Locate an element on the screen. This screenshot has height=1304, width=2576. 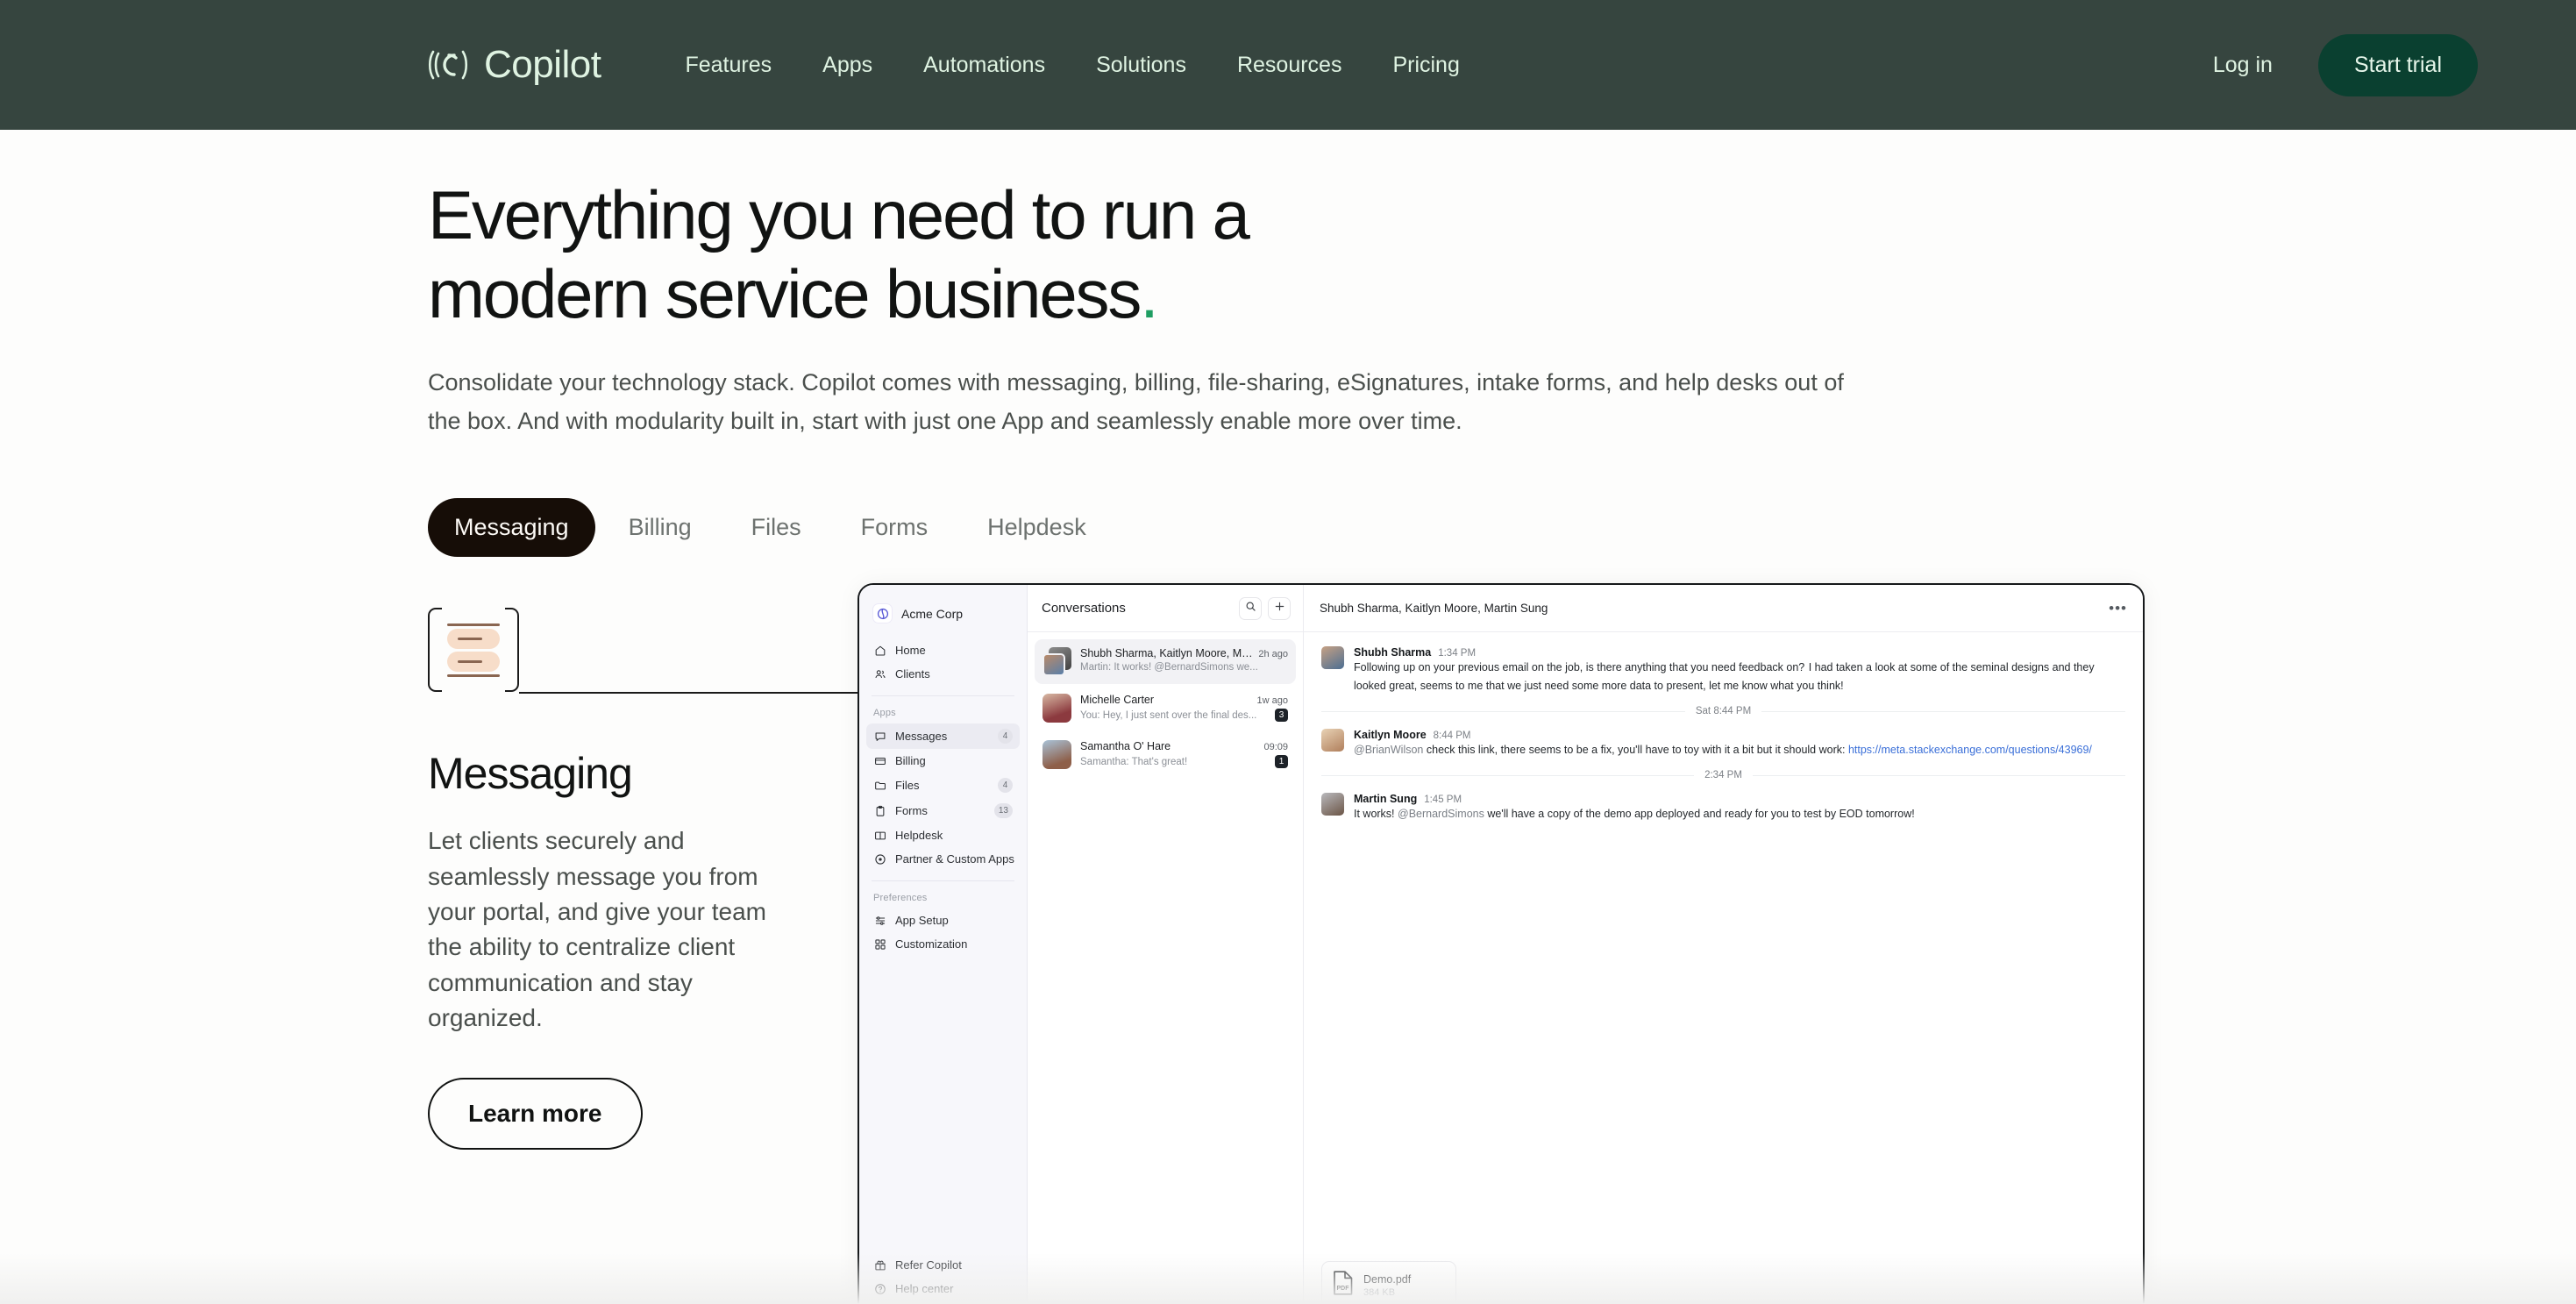
sidebar-bottom-nav: Refer Copilot Help center is located at coordinates (943, 1278).